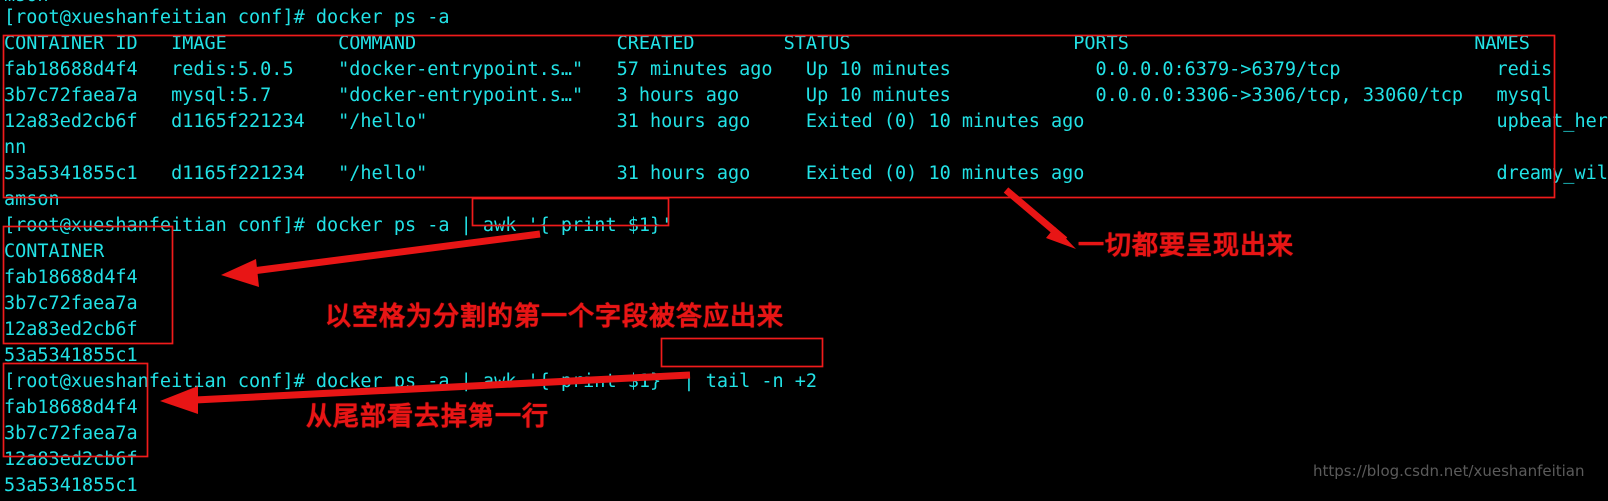 The height and width of the screenshot is (501, 1608). What do you see at coordinates (15, 147) in the screenshot?
I see `docker-ps-row-upbeat-wrap: nn` at bounding box center [15, 147].